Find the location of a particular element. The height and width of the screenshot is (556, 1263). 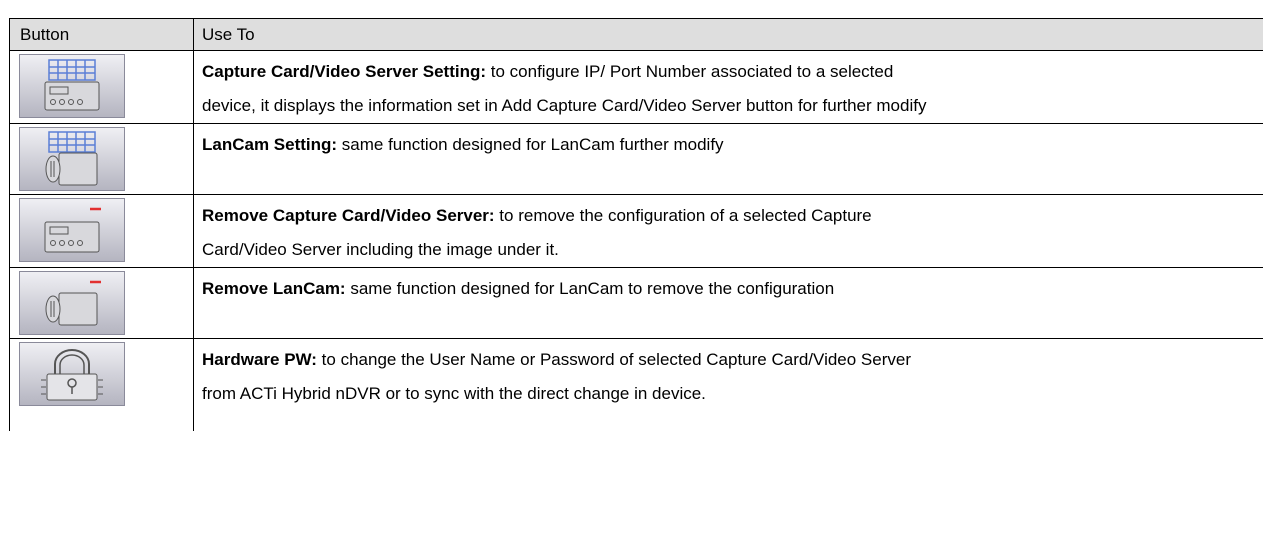

row-title: Remove Capture Card/Video Server: is located at coordinates (348, 215).